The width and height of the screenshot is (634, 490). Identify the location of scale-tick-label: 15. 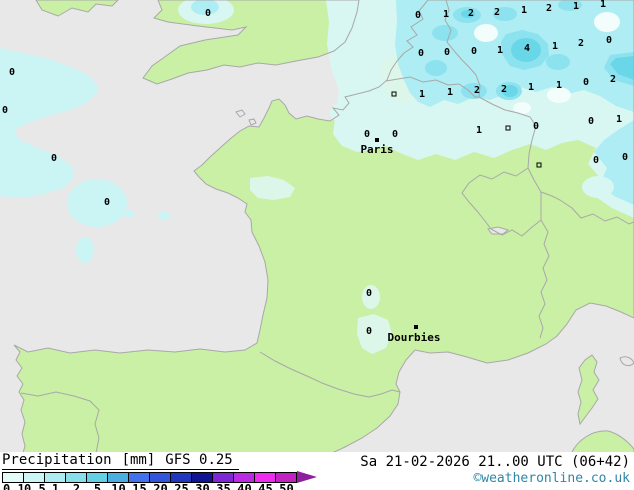
(139, 486).